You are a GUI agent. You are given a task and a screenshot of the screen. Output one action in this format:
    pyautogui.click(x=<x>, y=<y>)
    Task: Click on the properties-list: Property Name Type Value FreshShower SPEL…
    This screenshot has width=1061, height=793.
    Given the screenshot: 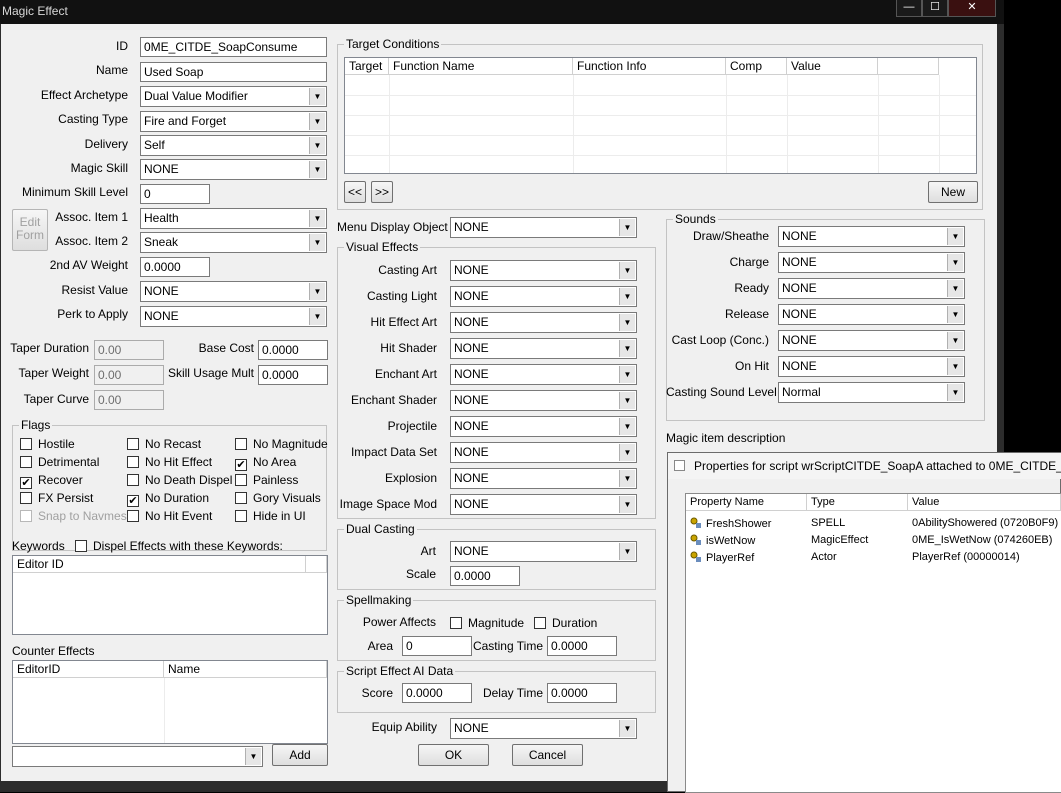 What is the action you would take?
    pyautogui.click(x=873, y=643)
    